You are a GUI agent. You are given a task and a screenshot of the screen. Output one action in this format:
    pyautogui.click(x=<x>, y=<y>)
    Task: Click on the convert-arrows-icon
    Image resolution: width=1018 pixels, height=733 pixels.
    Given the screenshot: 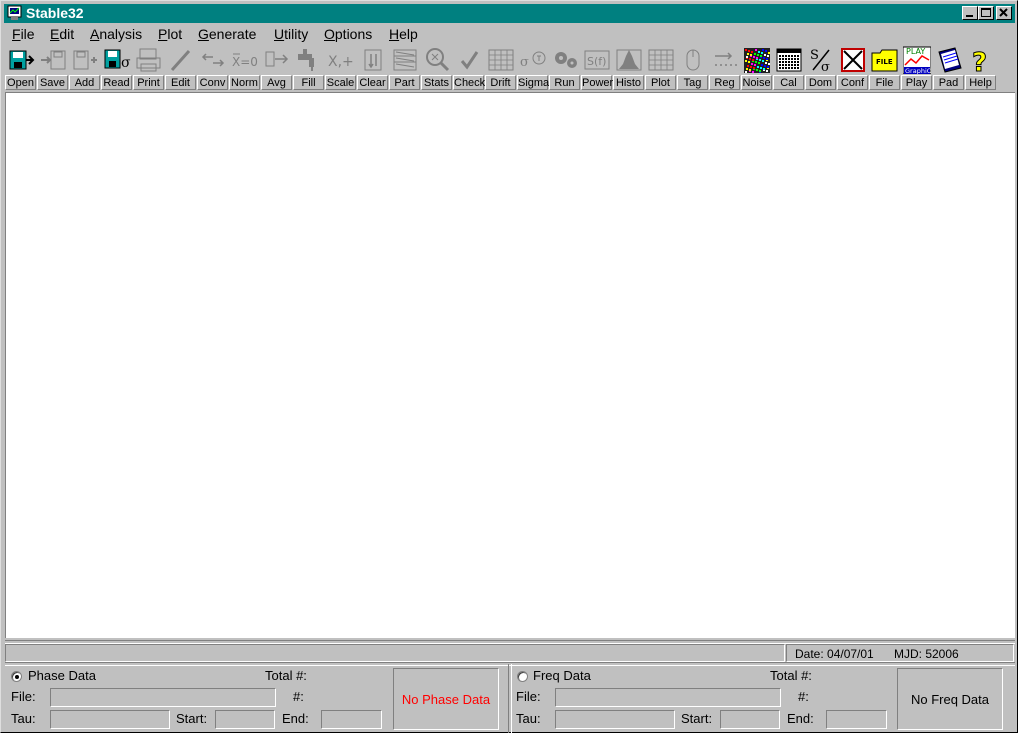 What is the action you would take?
    pyautogui.click(x=213, y=60)
    